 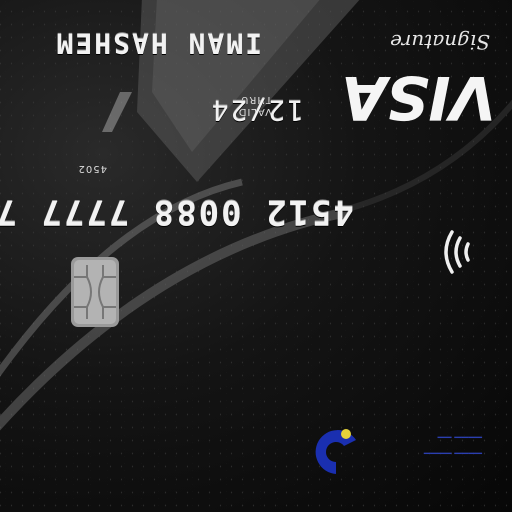 What do you see at coordinates (459, 441) in the screenshot?
I see `bank-name-line-2: ▁▁▁▁ ▁▁` at bounding box center [459, 441].